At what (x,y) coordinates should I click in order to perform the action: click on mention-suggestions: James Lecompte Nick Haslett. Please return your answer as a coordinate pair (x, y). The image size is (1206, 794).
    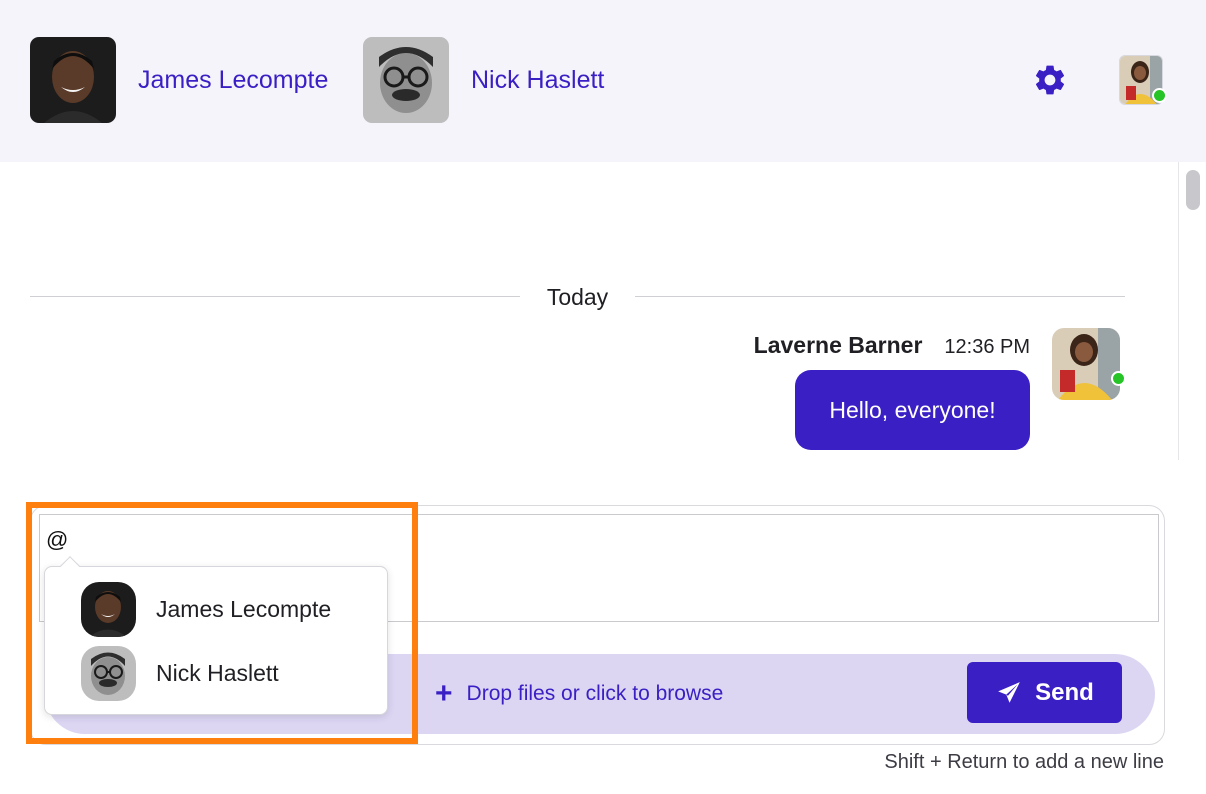
    Looking at the image, I should click on (216, 635).